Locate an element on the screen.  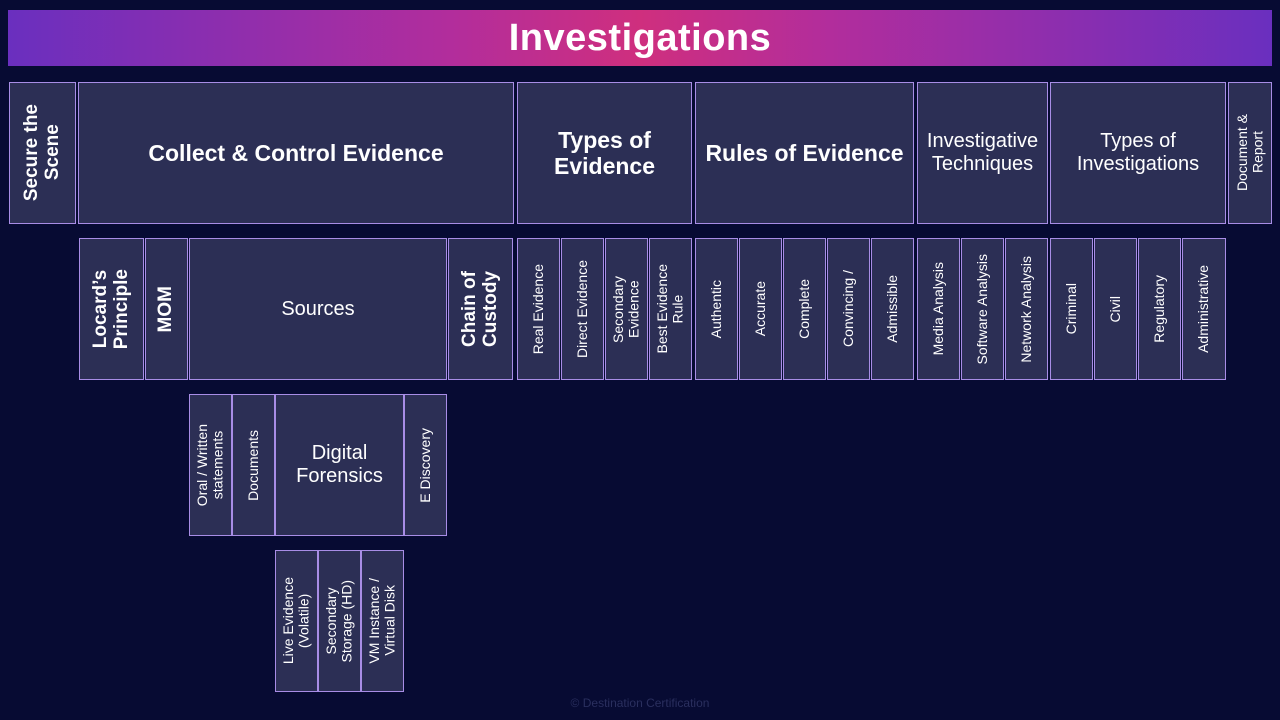
rule-accurate: Accurate is located at coordinates (760, 309).